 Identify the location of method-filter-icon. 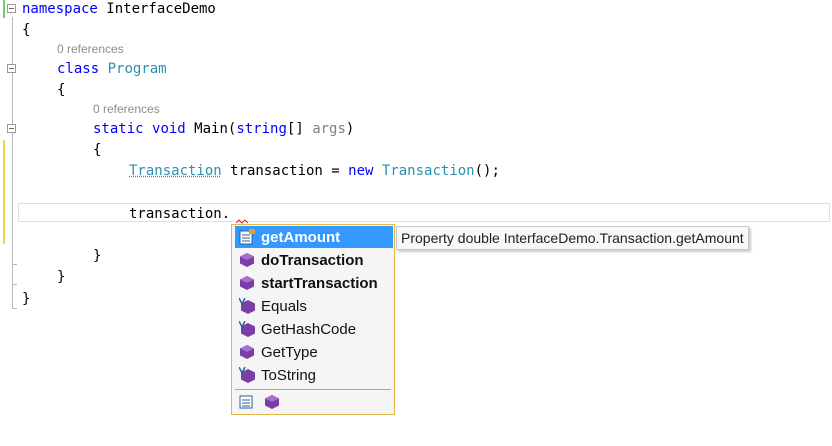
(272, 402).